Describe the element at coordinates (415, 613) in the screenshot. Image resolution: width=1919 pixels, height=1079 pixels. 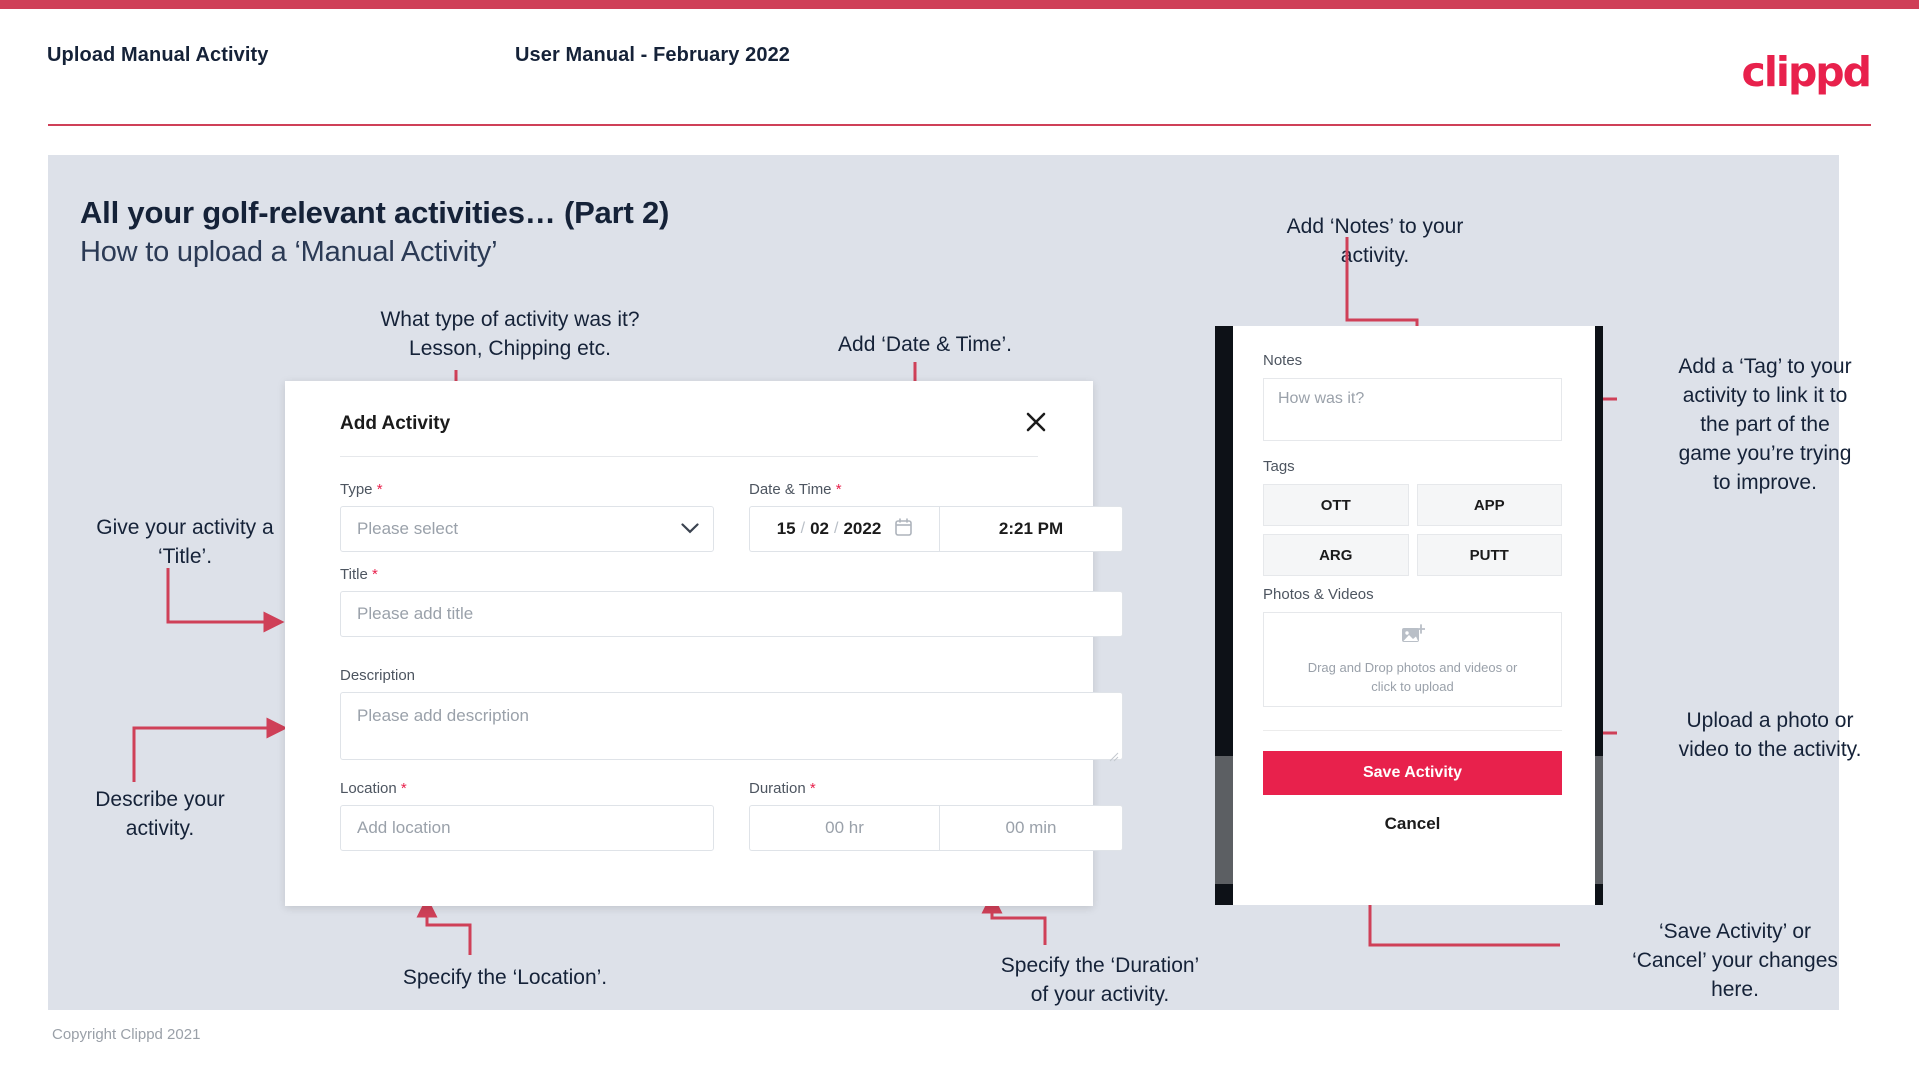
I see `title-input-placeholder: Please add title` at that location.